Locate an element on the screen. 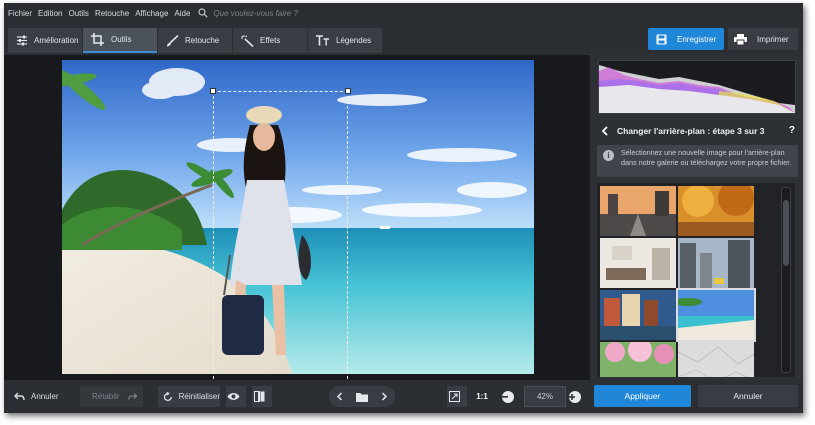  background-gallery is located at coordinates (696, 280).